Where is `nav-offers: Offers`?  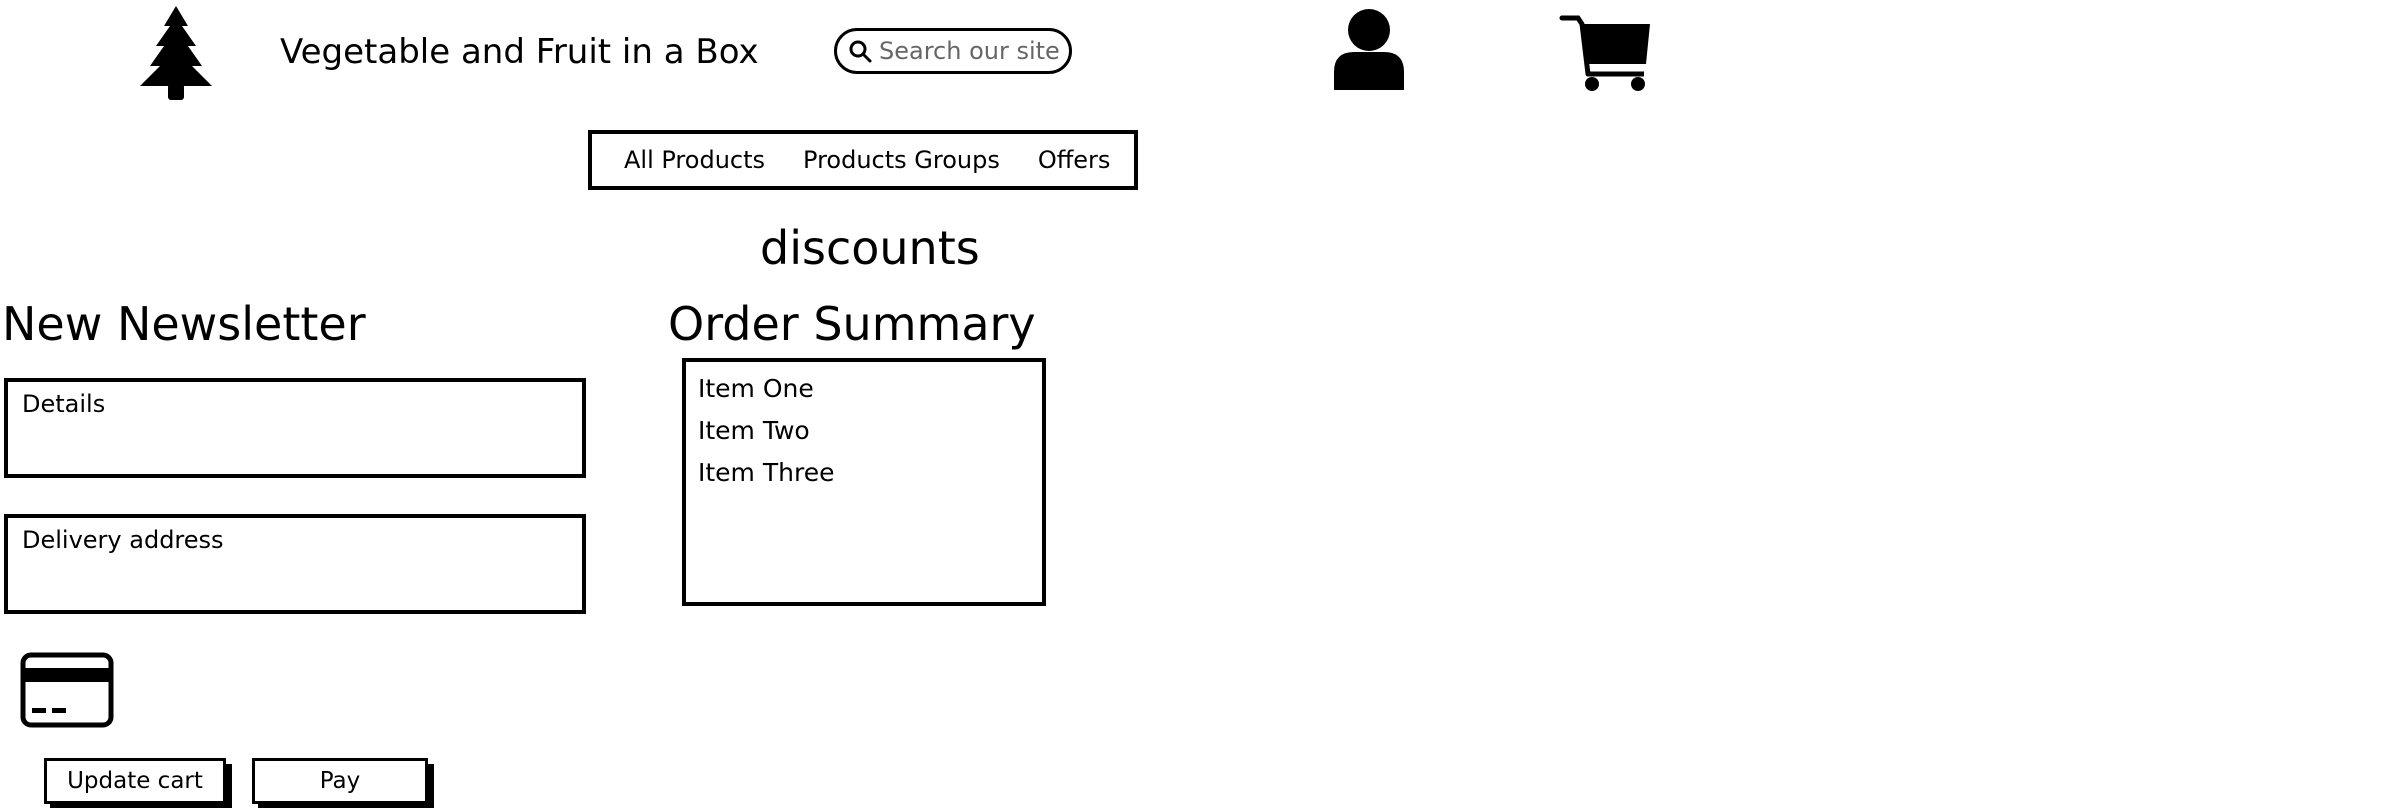
nav-offers: Offers is located at coordinates (1074, 160).